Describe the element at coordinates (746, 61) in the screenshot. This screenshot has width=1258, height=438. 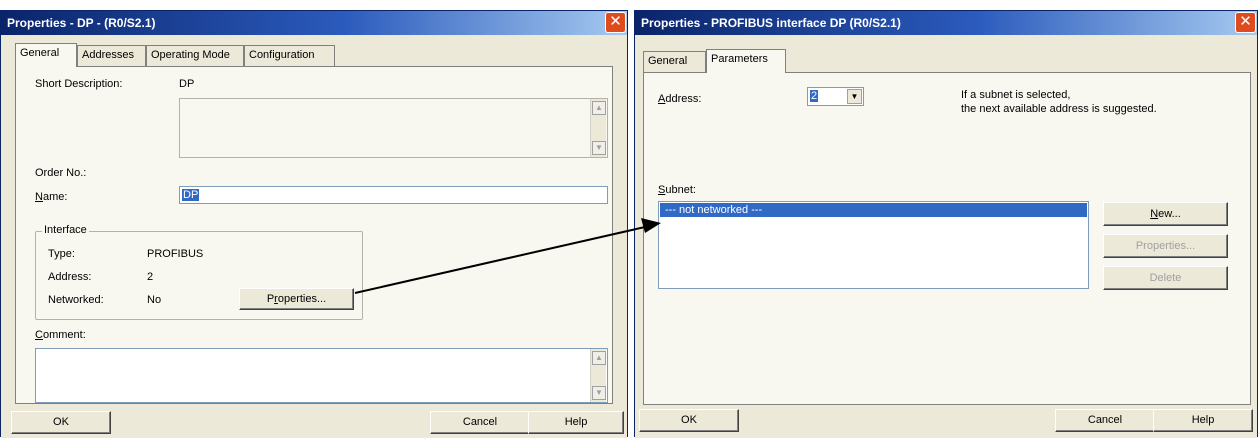
I see `tab-parameters: Parameters` at that location.